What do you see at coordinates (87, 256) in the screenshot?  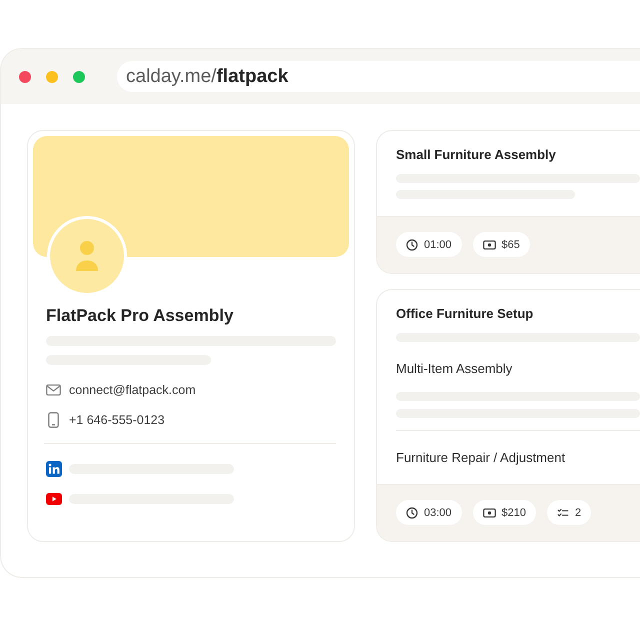 I see `avatar-icon` at bounding box center [87, 256].